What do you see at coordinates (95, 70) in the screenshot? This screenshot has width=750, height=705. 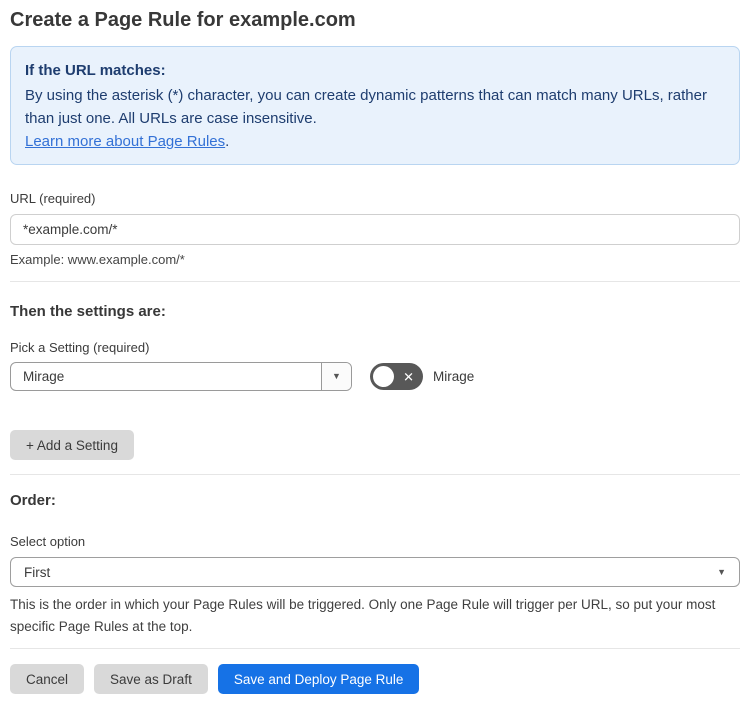 I see `info-box-heading: If the URL matches:` at bounding box center [95, 70].